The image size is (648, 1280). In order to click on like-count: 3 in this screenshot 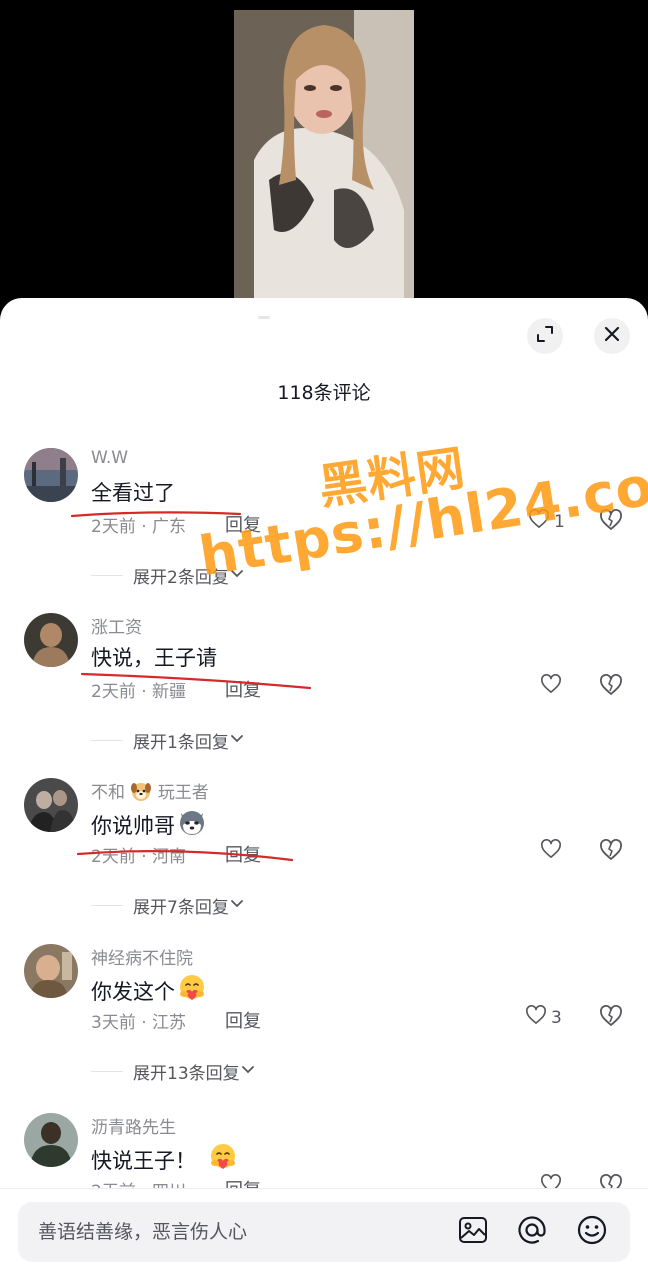, I will do `click(556, 1017)`.